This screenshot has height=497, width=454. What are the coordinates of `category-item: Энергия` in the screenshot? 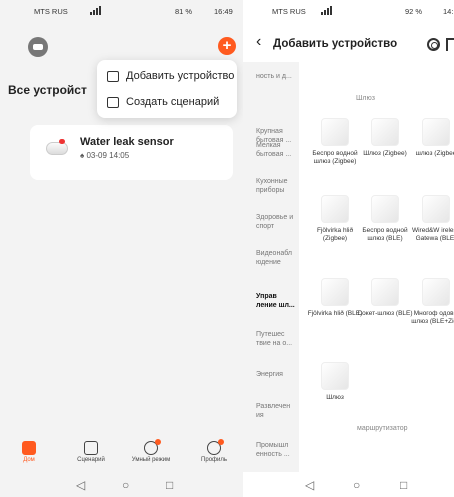 It's located at (277, 374).